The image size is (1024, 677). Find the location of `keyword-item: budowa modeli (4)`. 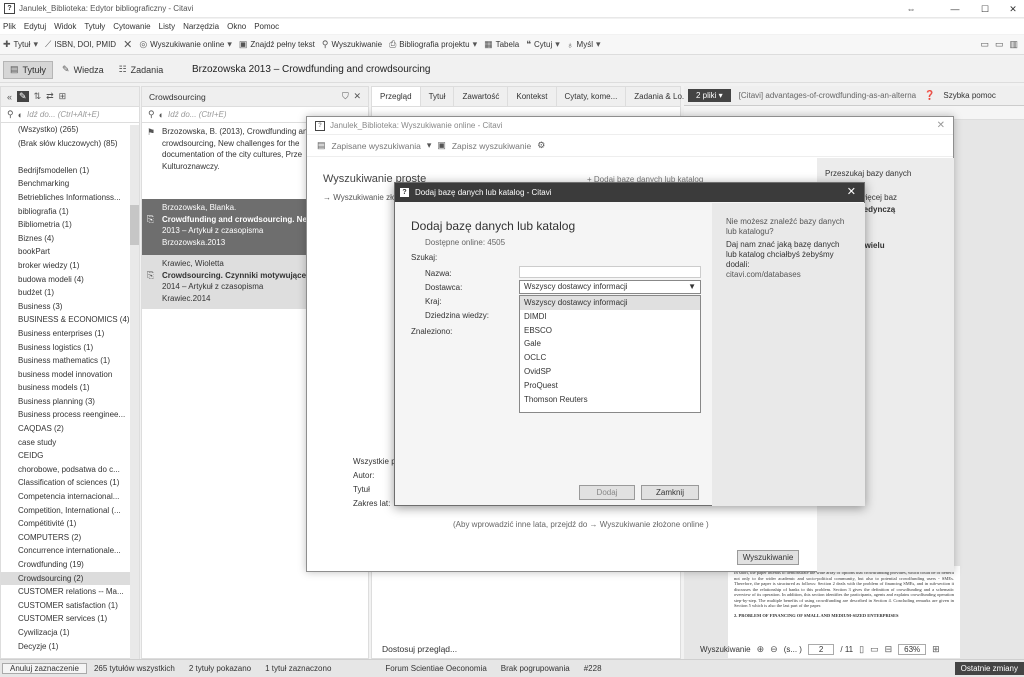

keyword-item: budowa modeli (4) is located at coordinates (70, 280).